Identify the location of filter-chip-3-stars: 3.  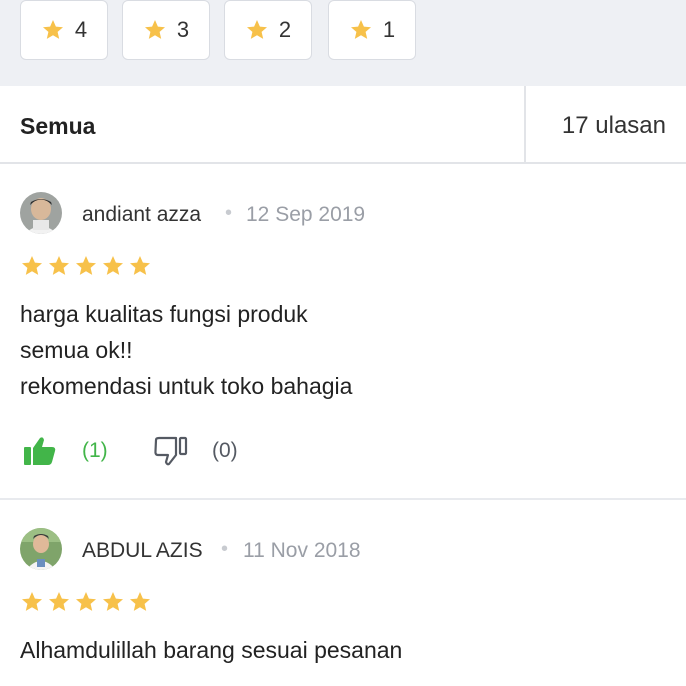
(166, 30).